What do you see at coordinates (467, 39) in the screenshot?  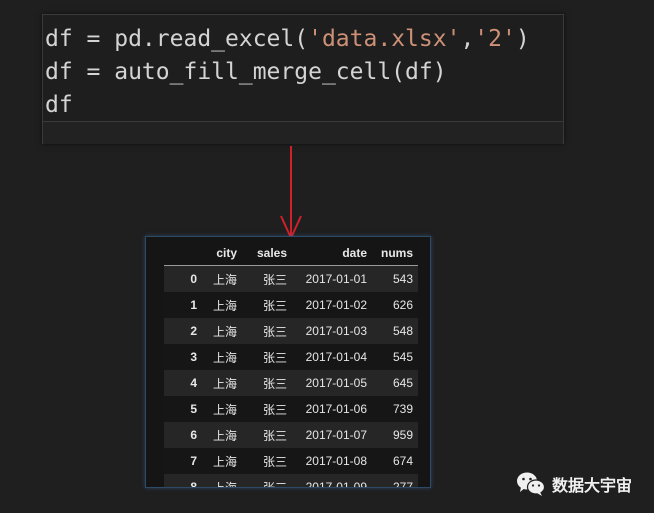 I see `code-token: ,` at bounding box center [467, 39].